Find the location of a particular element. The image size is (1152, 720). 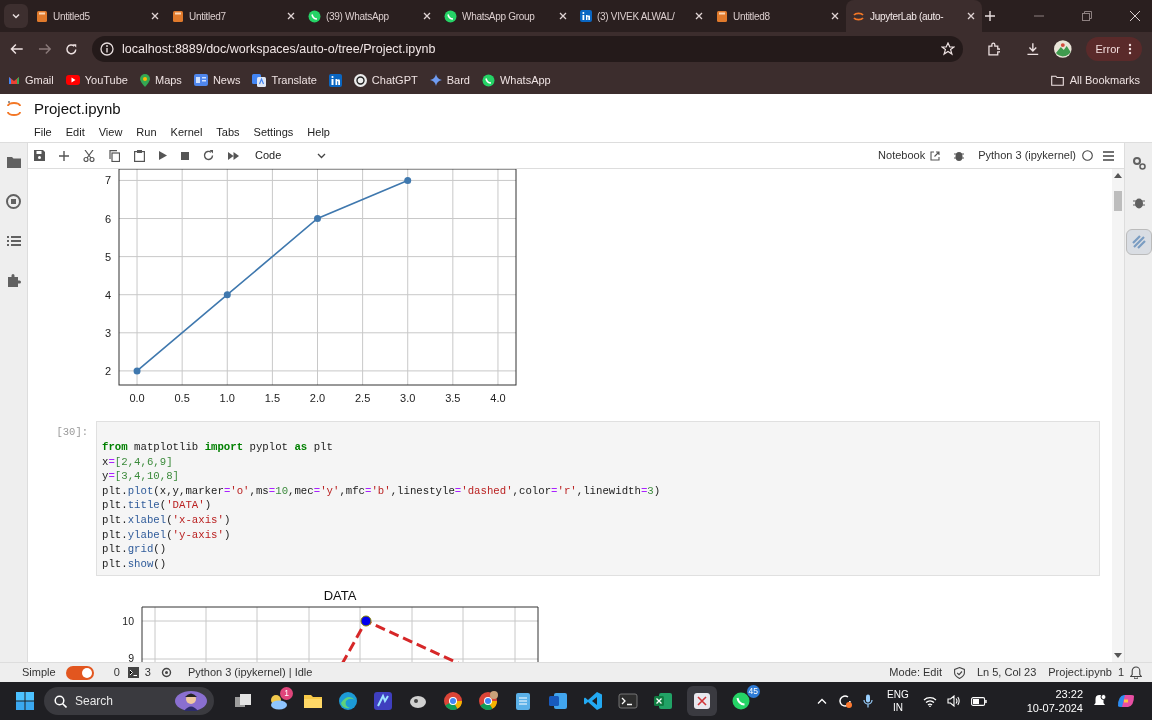

gears-icon is located at coordinates (1138, 163).